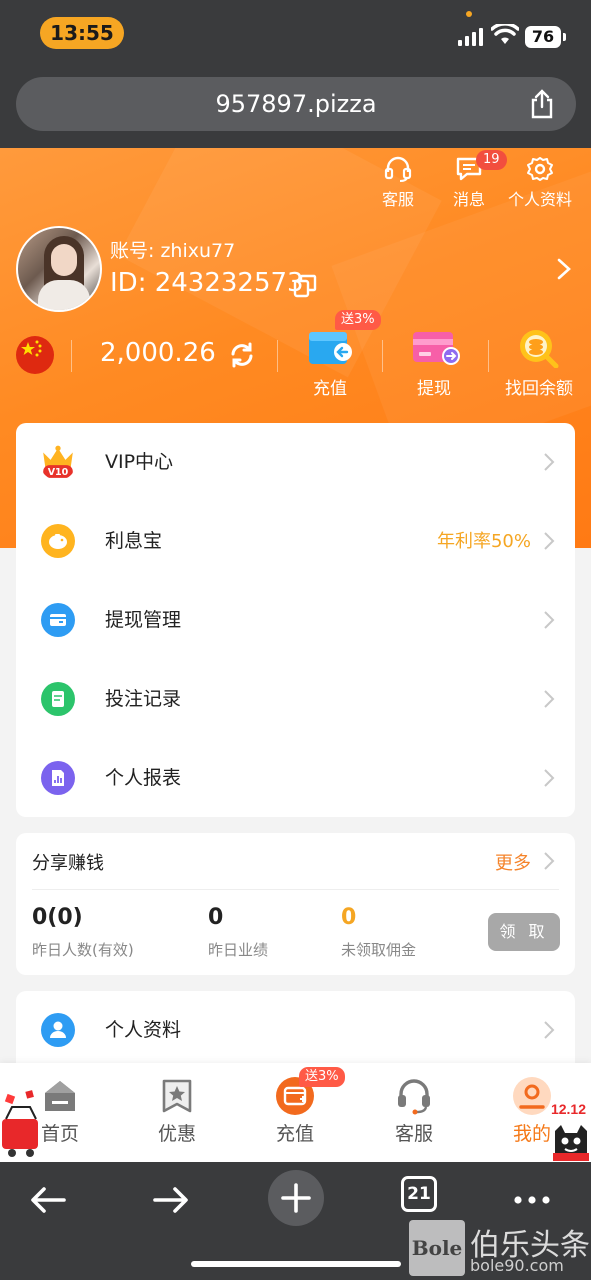  Describe the element at coordinates (305, 286) in the screenshot. I see `copy-icon` at that location.